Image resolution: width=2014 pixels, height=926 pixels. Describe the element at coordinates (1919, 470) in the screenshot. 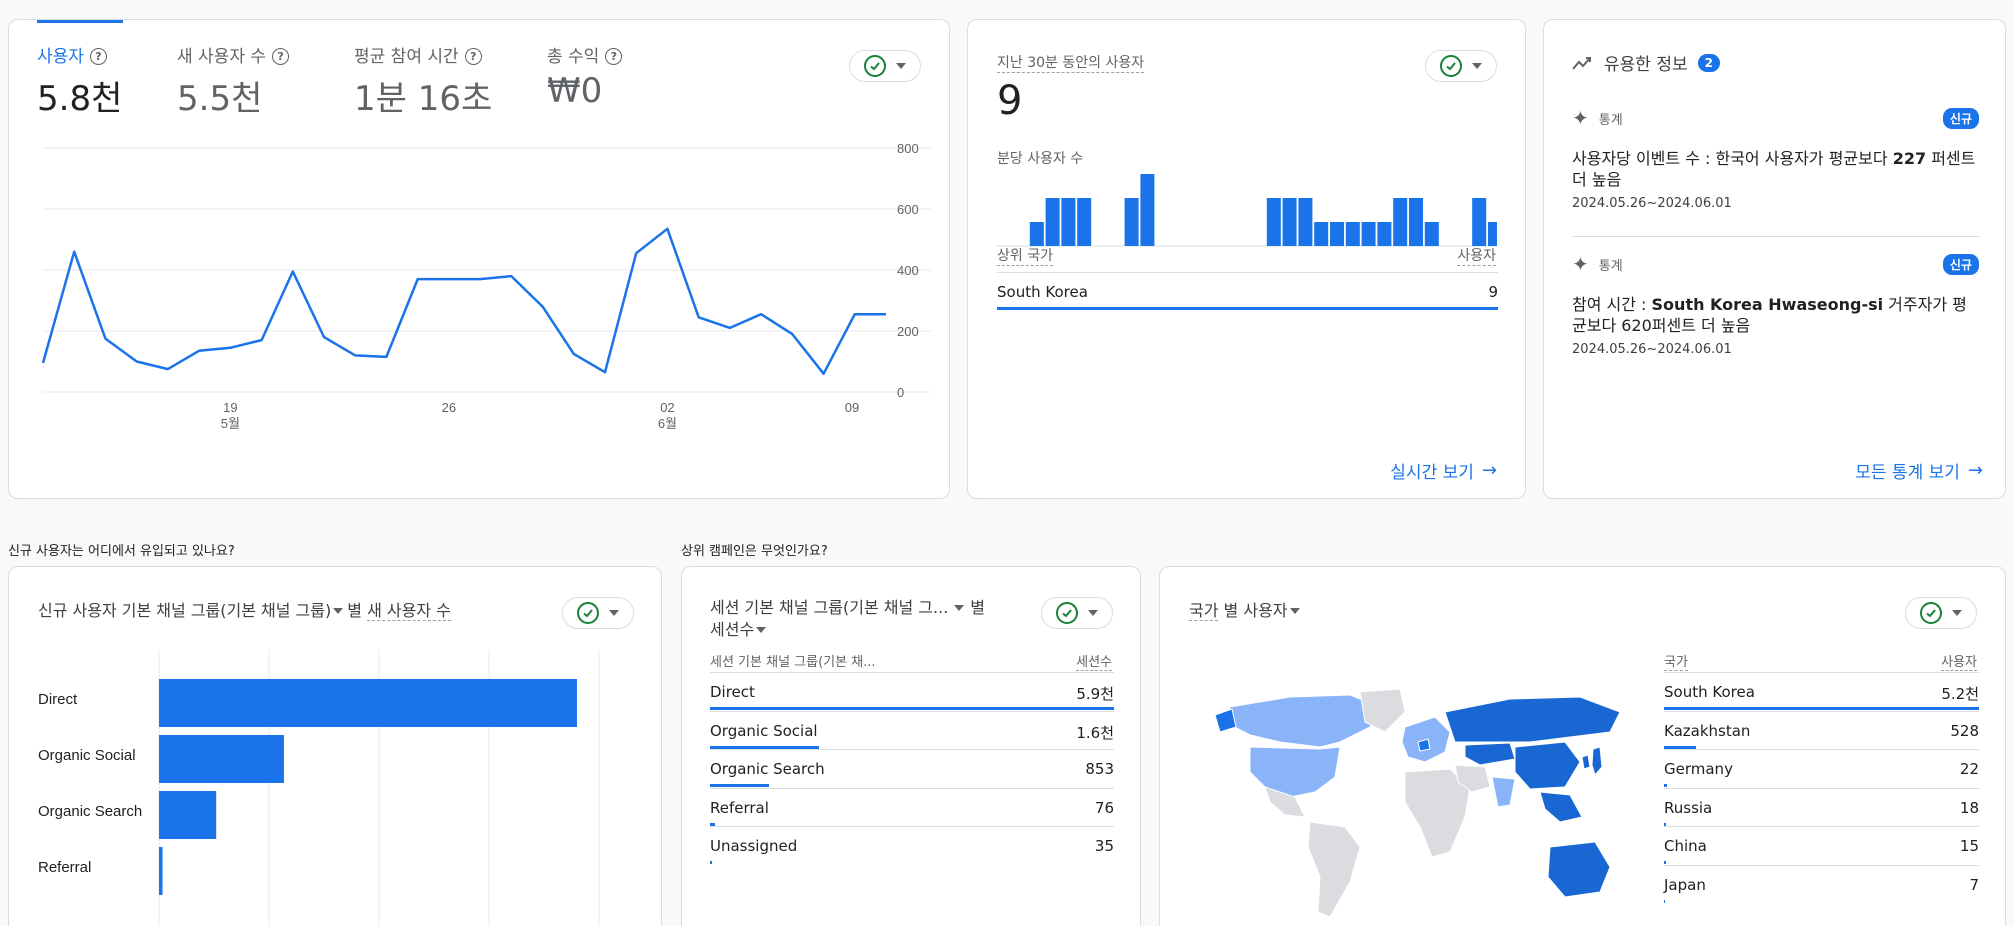

I see `all-insights-link: 모든 통계 보기 →` at that location.